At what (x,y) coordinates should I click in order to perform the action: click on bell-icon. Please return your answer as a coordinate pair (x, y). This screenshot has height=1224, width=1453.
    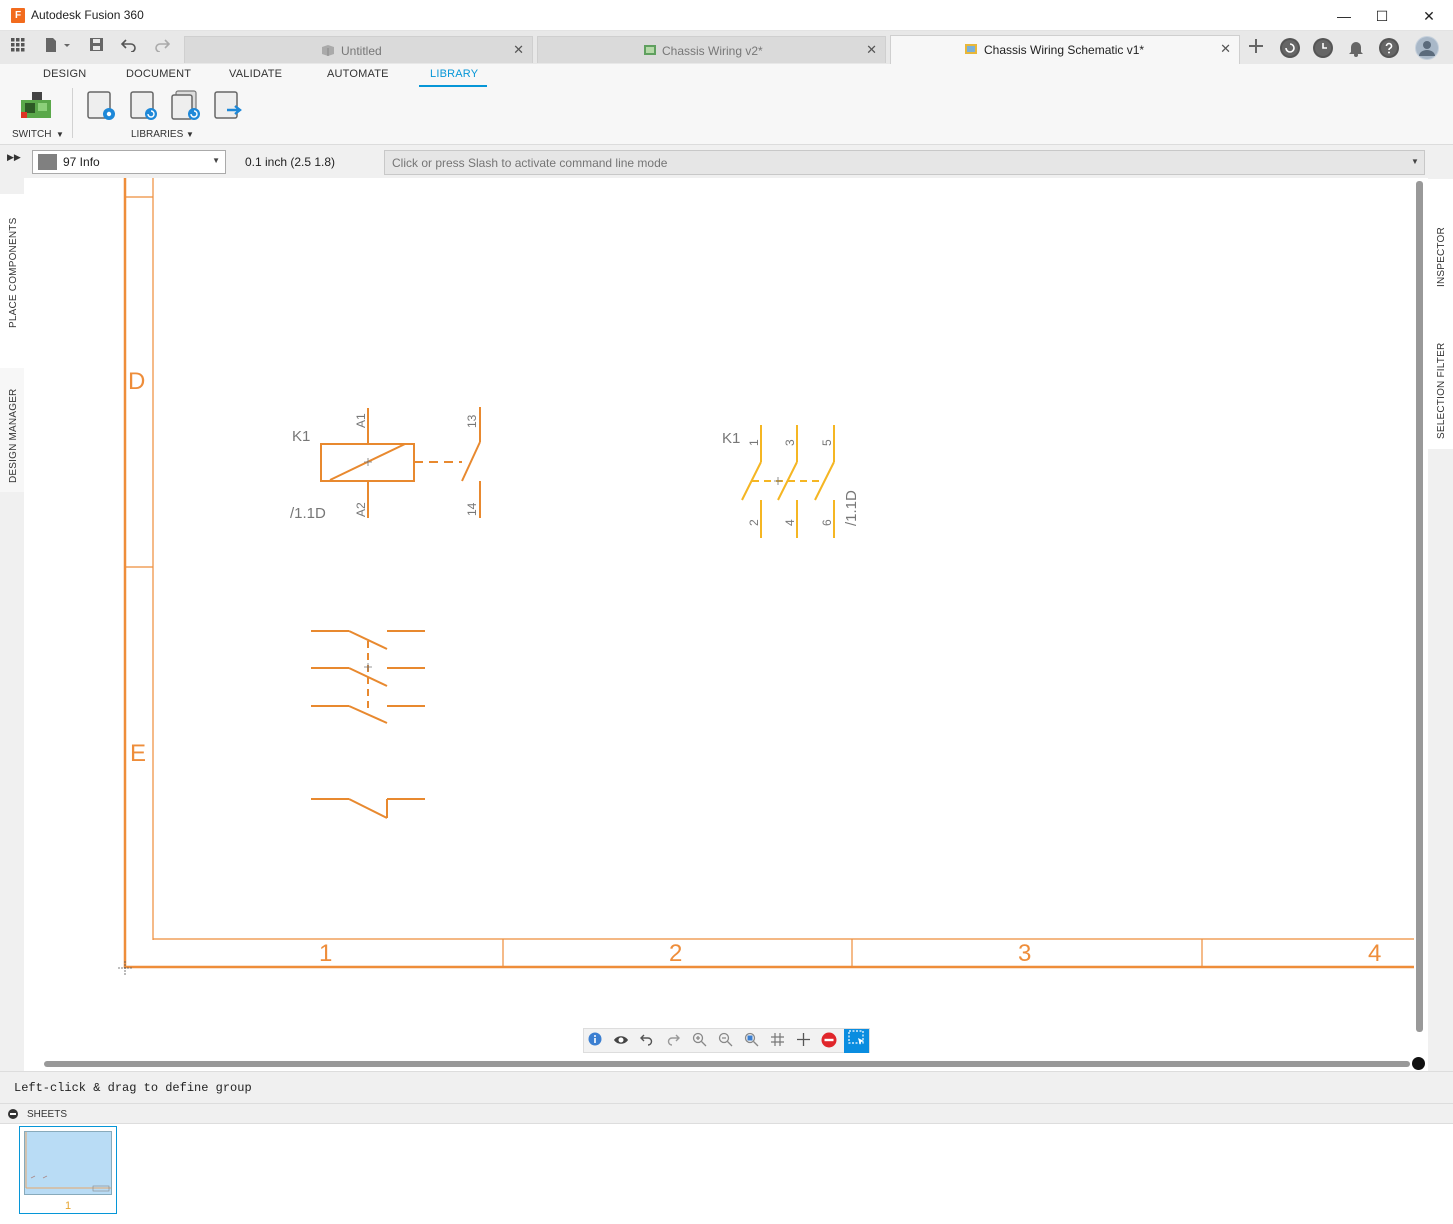
    Looking at the image, I should click on (1356, 49).